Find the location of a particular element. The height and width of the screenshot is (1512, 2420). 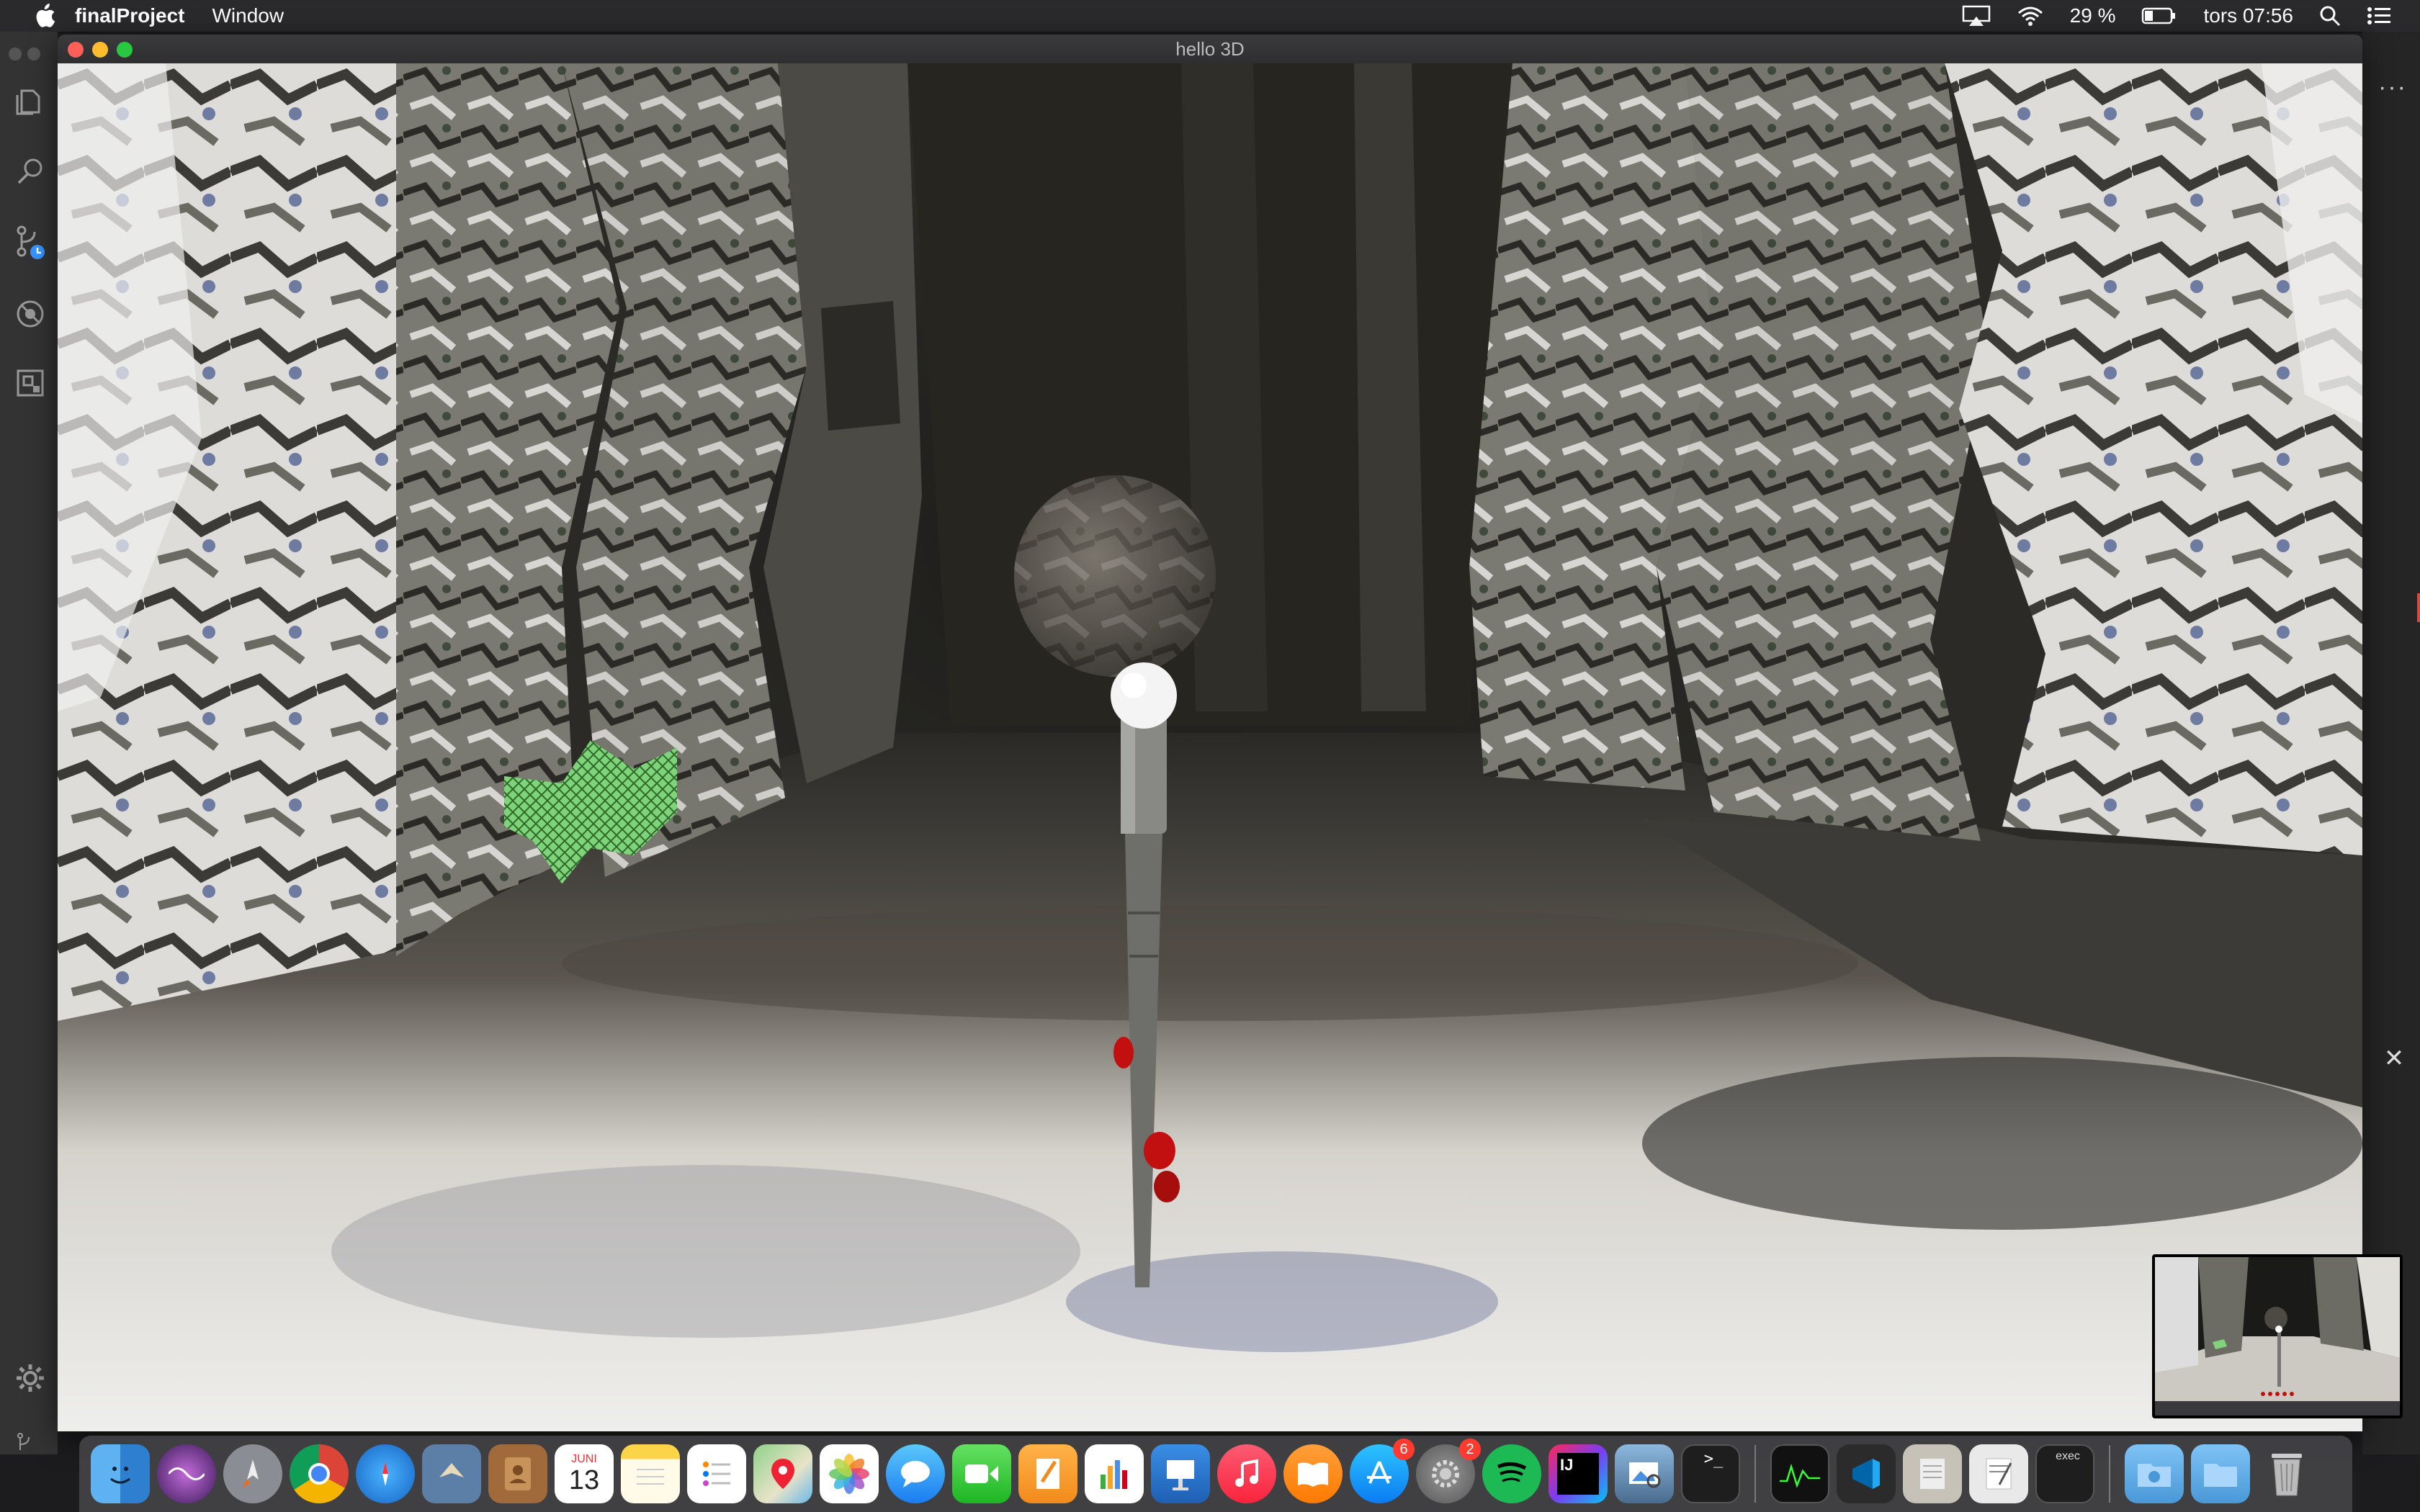

notes-dock-icon is located at coordinates (650, 1473).